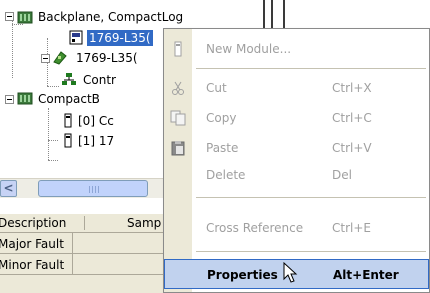  What do you see at coordinates (351, 228) in the screenshot?
I see `menu-item-shortcut: Ctrl+E` at bounding box center [351, 228].